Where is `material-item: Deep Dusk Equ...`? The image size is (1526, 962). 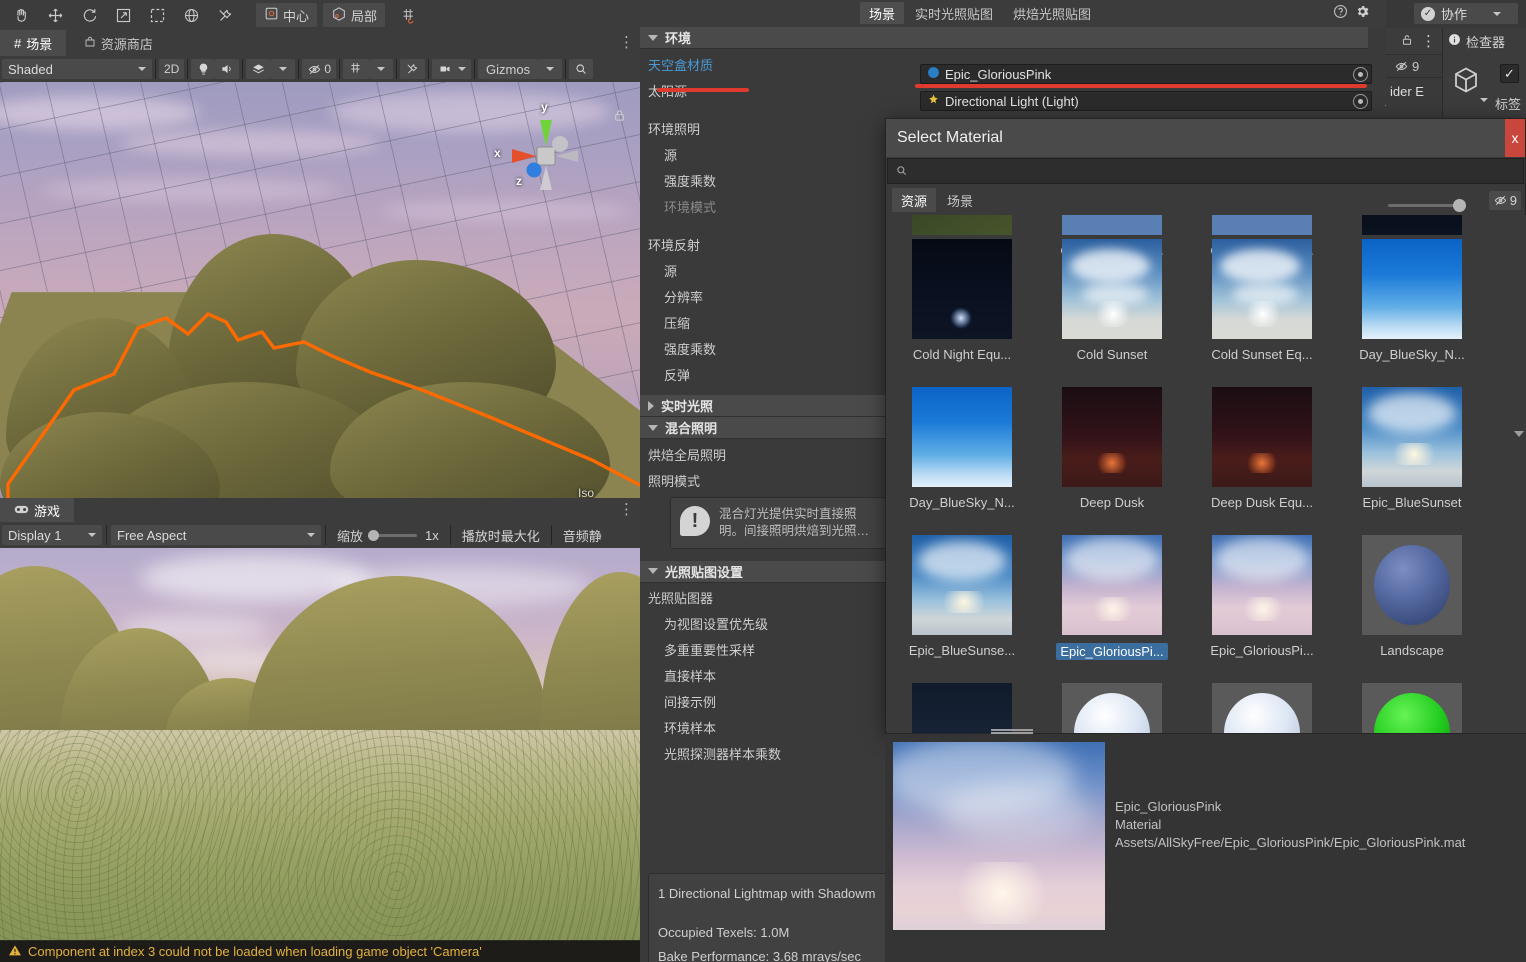 material-item: Deep Dusk Equ... is located at coordinates (1262, 461).